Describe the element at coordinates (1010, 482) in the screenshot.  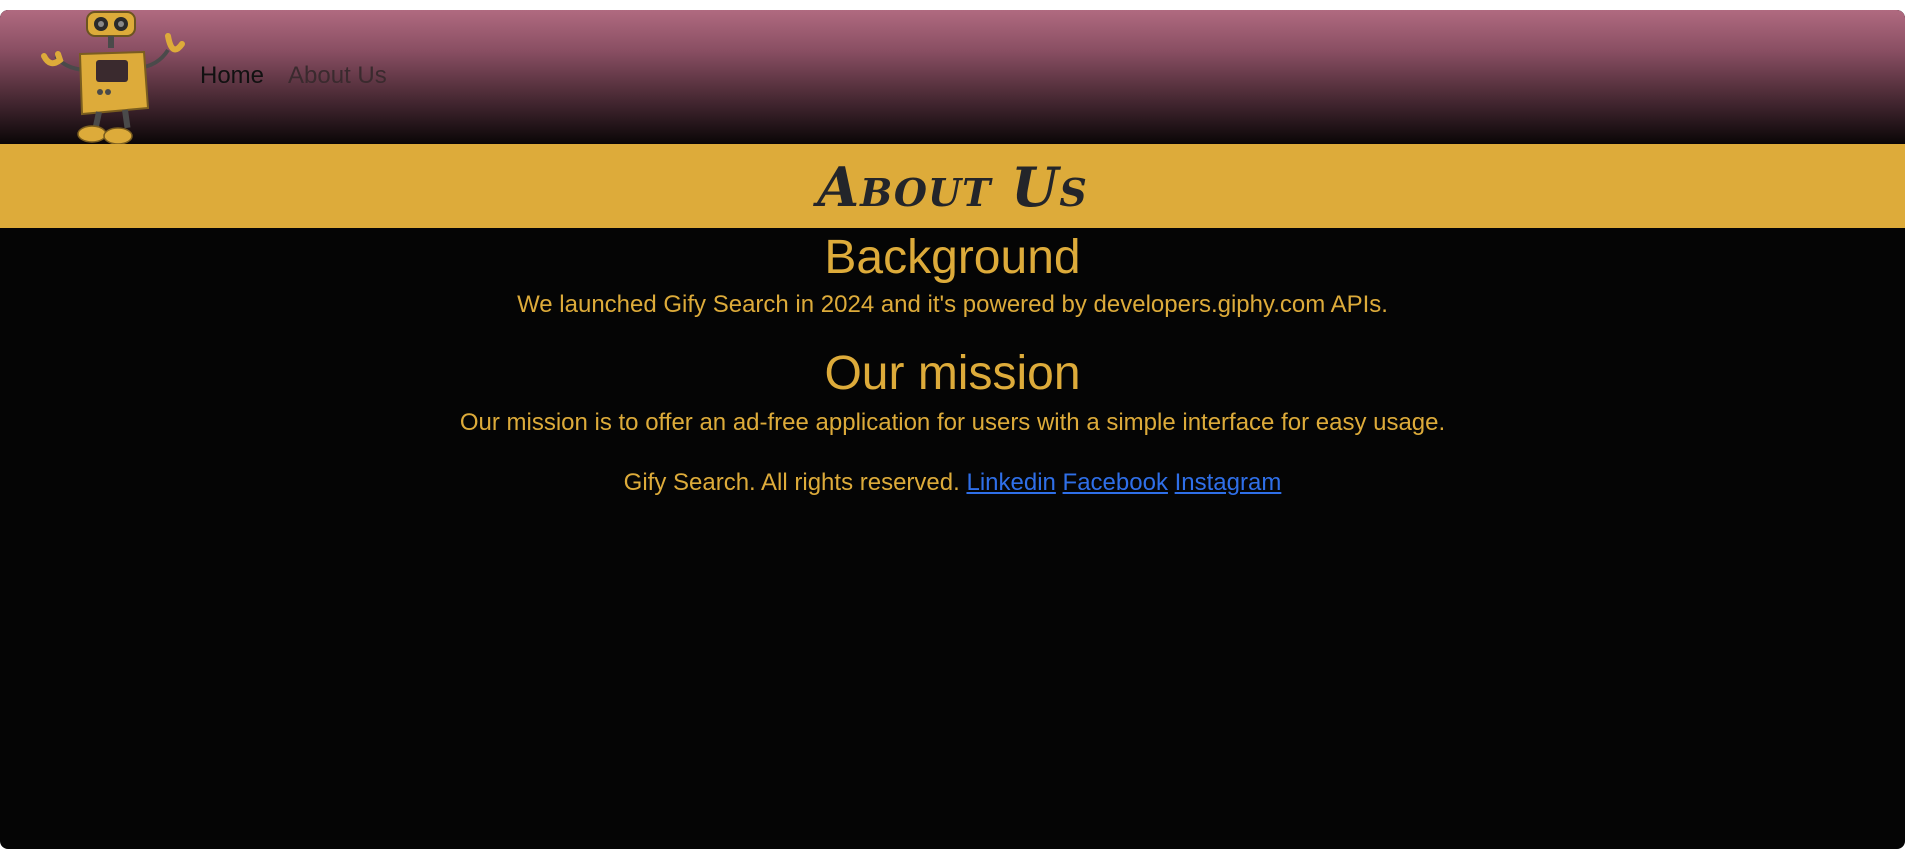
I see `linkedin-link: Linkedin` at that location.